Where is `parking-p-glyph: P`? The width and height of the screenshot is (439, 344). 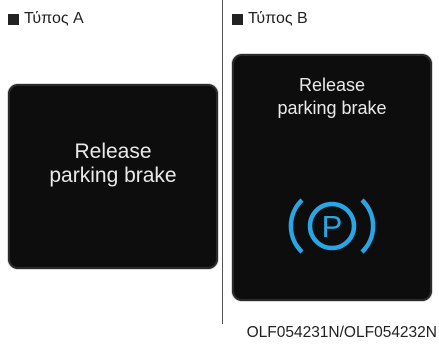
parking-p-glyph: P is located at coordinates (332, 226).